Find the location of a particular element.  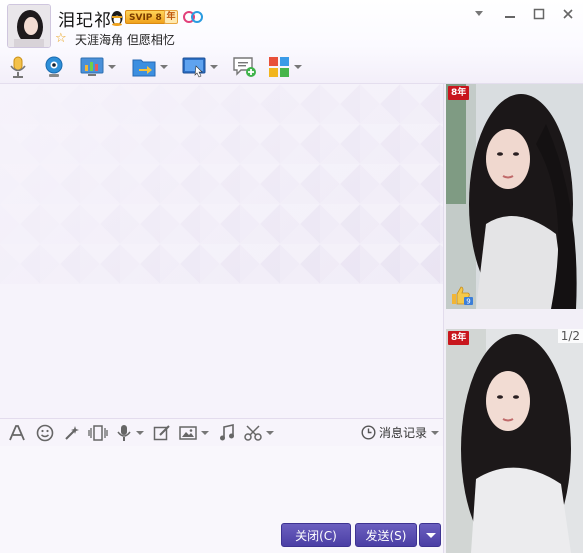

apps-button is located at coordinates (285, 67).